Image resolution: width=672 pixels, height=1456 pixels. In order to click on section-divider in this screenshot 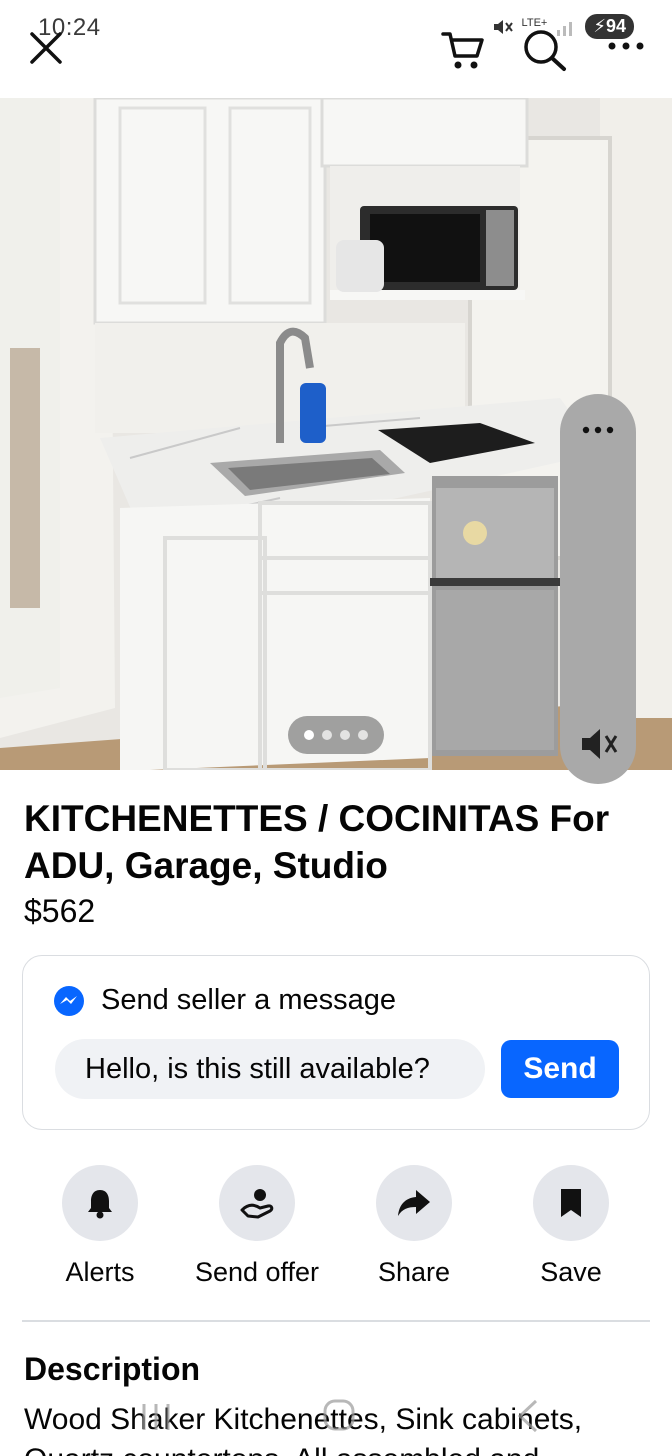, I will do `click(336, 1321)`.